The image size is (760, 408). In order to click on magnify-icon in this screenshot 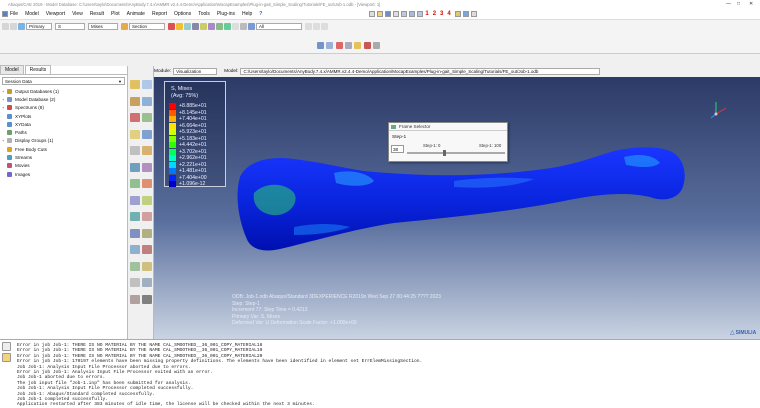, I will do `click(420, 14)`.